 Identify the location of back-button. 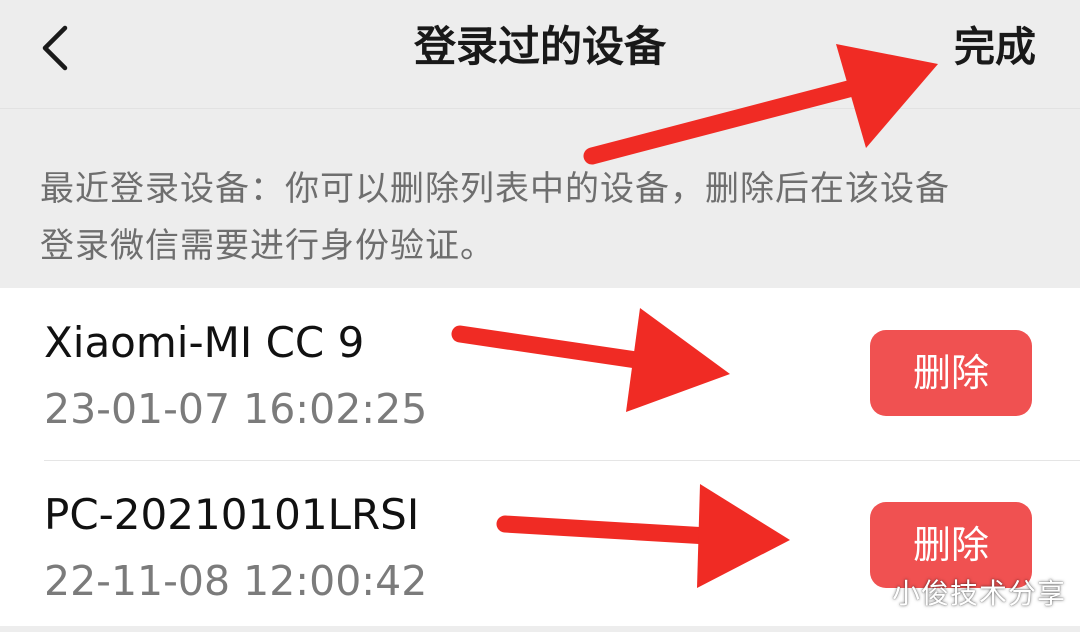
(55, 48).